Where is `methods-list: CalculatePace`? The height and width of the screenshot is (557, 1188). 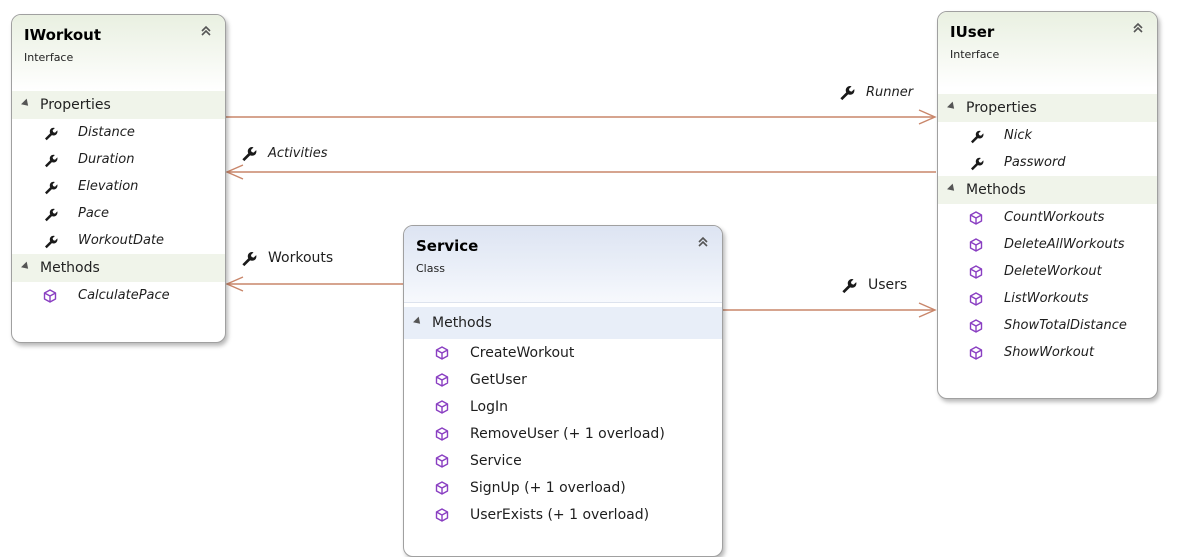 methods-list: CalculatePace is located at coordinates (118, 295).